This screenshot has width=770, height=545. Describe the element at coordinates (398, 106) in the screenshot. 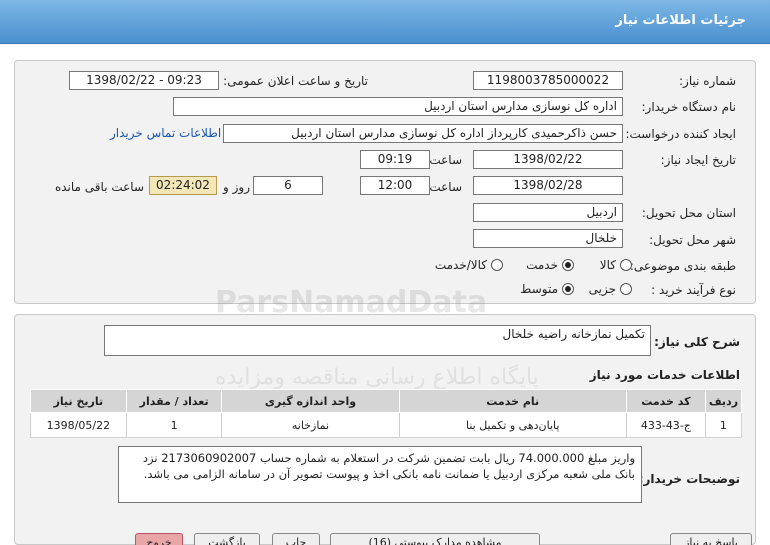

I see `buyer-field: اداره کل نوسازی مدارس استان اردبیل` at that location.